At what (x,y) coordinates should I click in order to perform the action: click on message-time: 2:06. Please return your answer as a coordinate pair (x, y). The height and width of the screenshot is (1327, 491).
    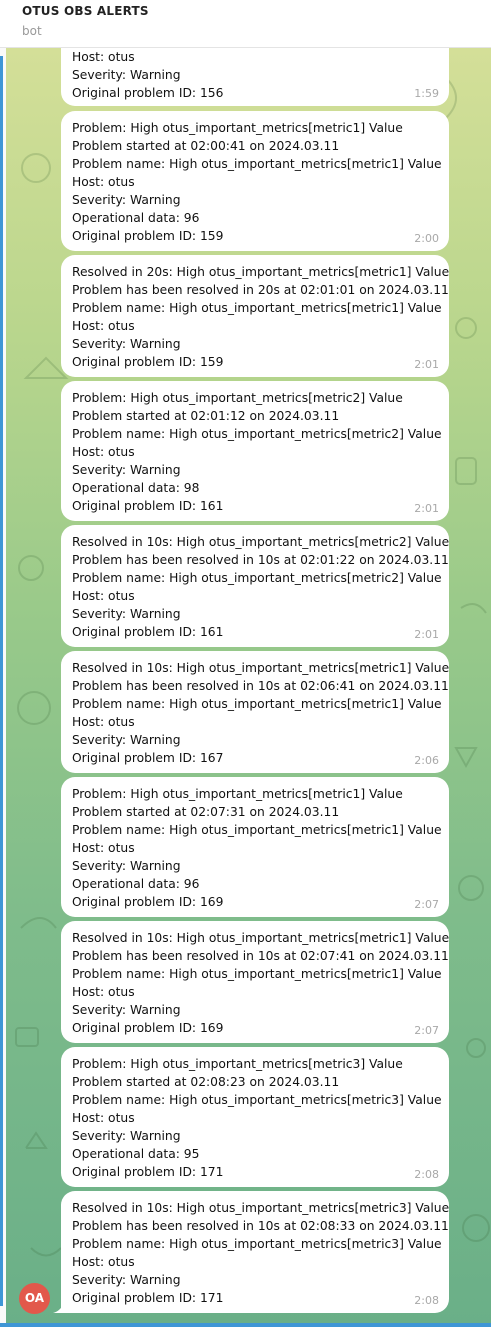
    Looking at the image, I should click on (426, 760).